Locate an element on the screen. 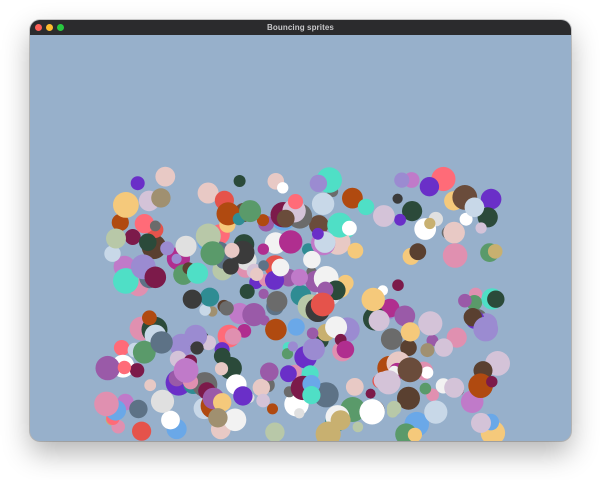 The width and height of the screenshot is (600, 480). window-controls is located at coordinates (49, 27).